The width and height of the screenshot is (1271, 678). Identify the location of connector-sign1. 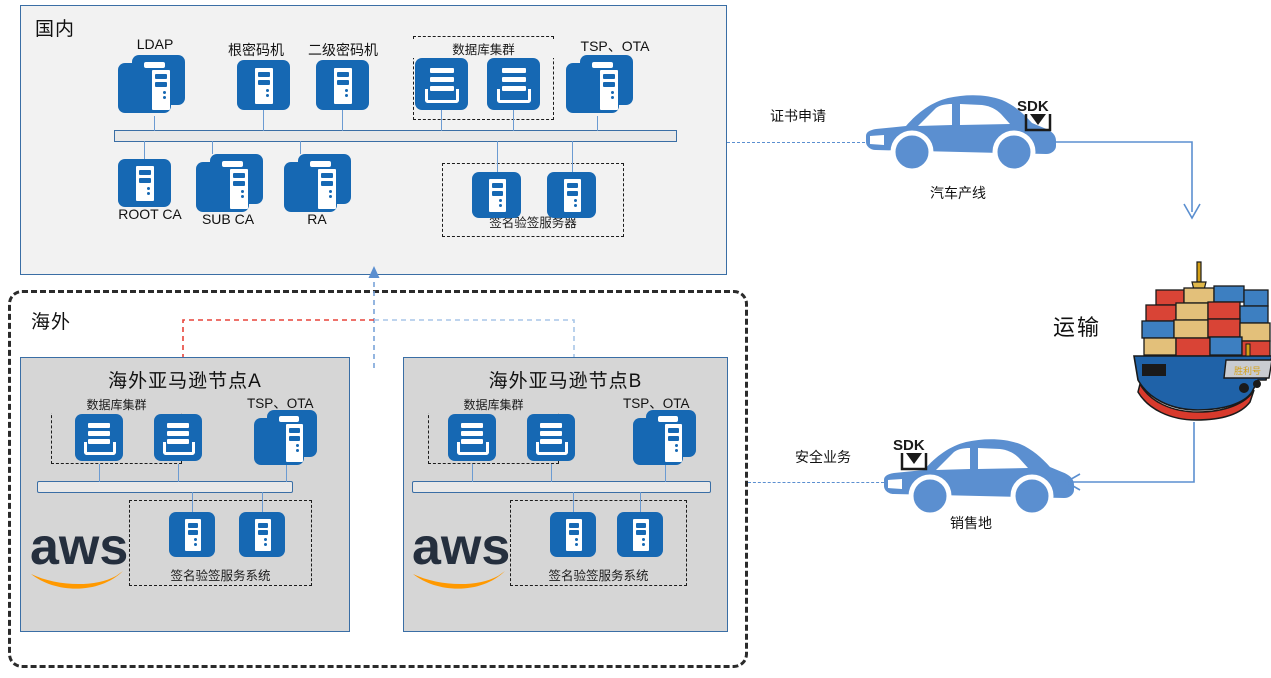
(497, 156).